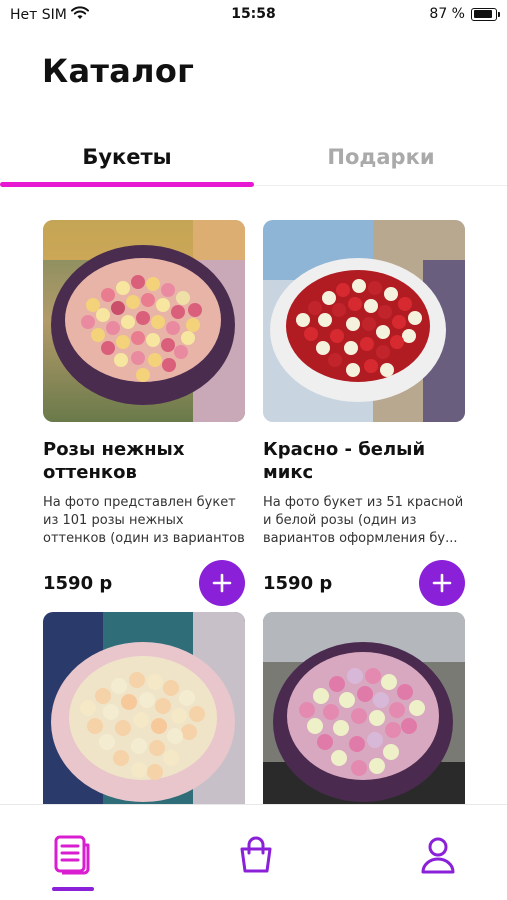 The width and height of the screenshot is (507, 900). I want to click on category-tabs: Букеты Подарки, so click(253, 160).